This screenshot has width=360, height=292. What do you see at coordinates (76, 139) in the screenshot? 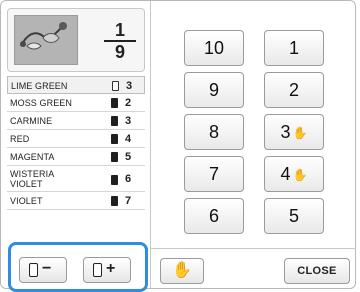
I see `thread-row: RED 4` at bounding box center [76, 139].